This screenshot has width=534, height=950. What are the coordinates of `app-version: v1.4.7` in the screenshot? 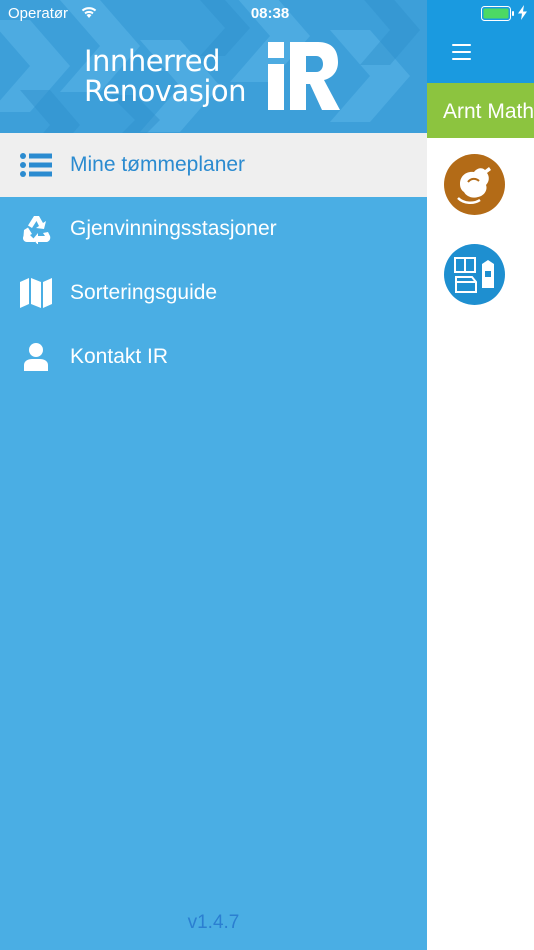 It's located at (213, 922).